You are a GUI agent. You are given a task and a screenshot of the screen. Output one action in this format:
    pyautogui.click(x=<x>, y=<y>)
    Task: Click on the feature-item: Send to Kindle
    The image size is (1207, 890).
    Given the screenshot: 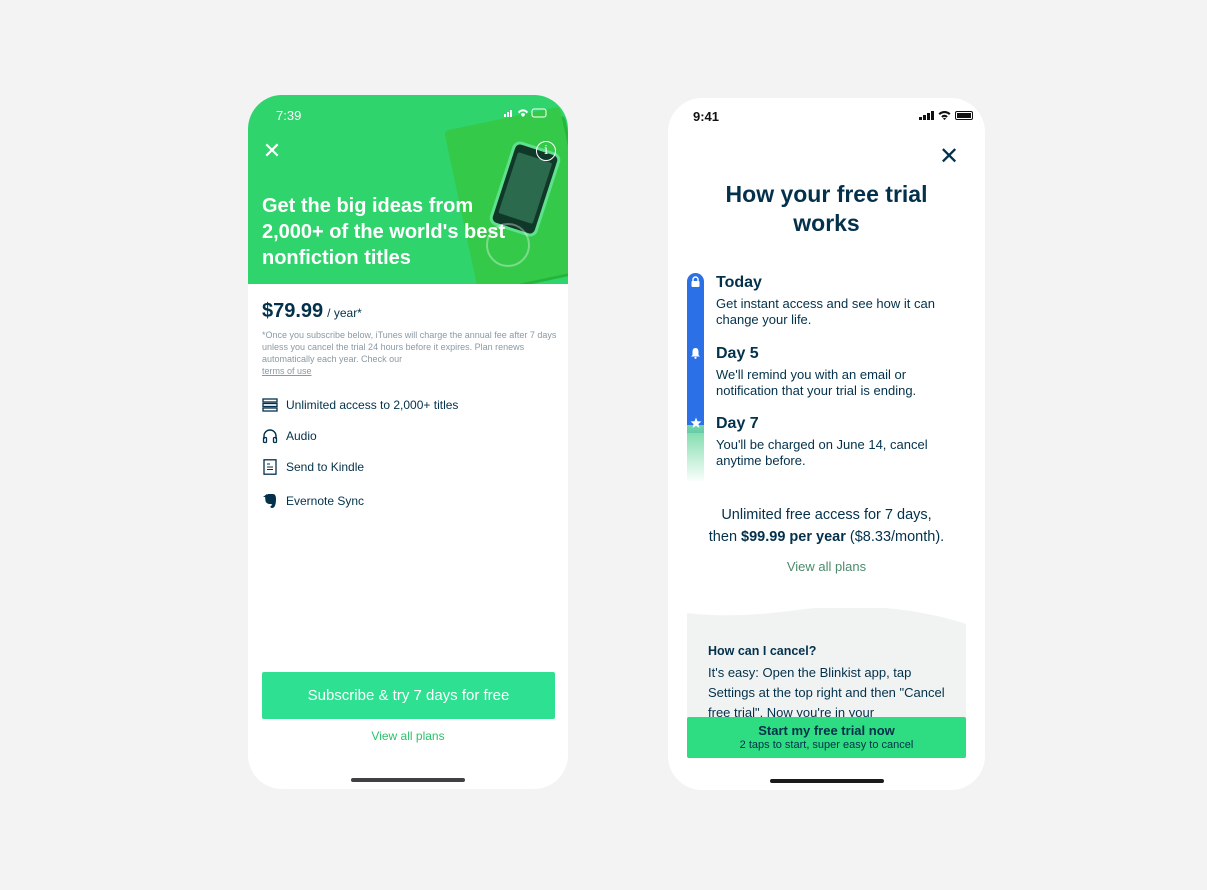 What is the action you would take?
    pyautogui.click(x=313, y=467)
    